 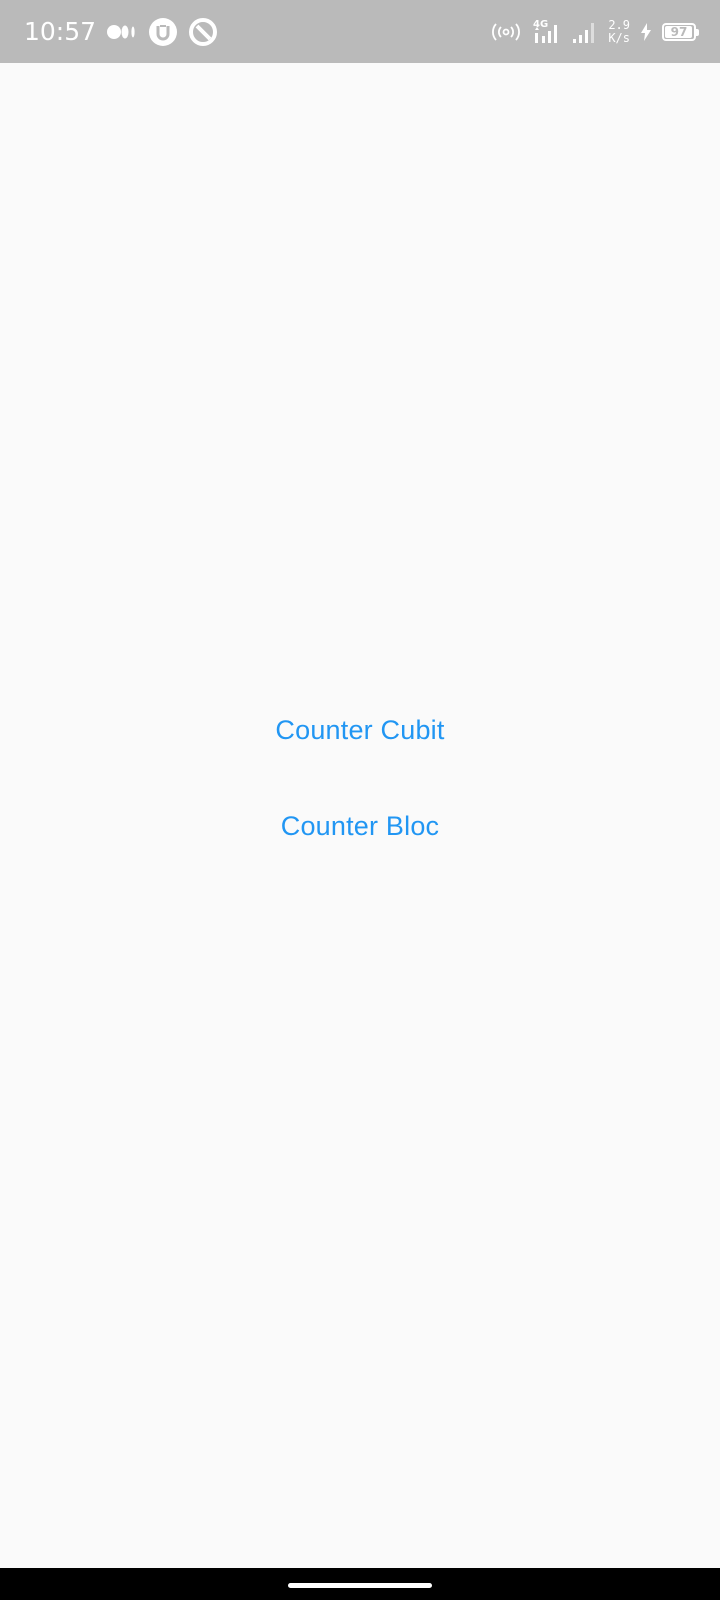 I want to click on battery-icon: 97, so click(x=680, y=31).